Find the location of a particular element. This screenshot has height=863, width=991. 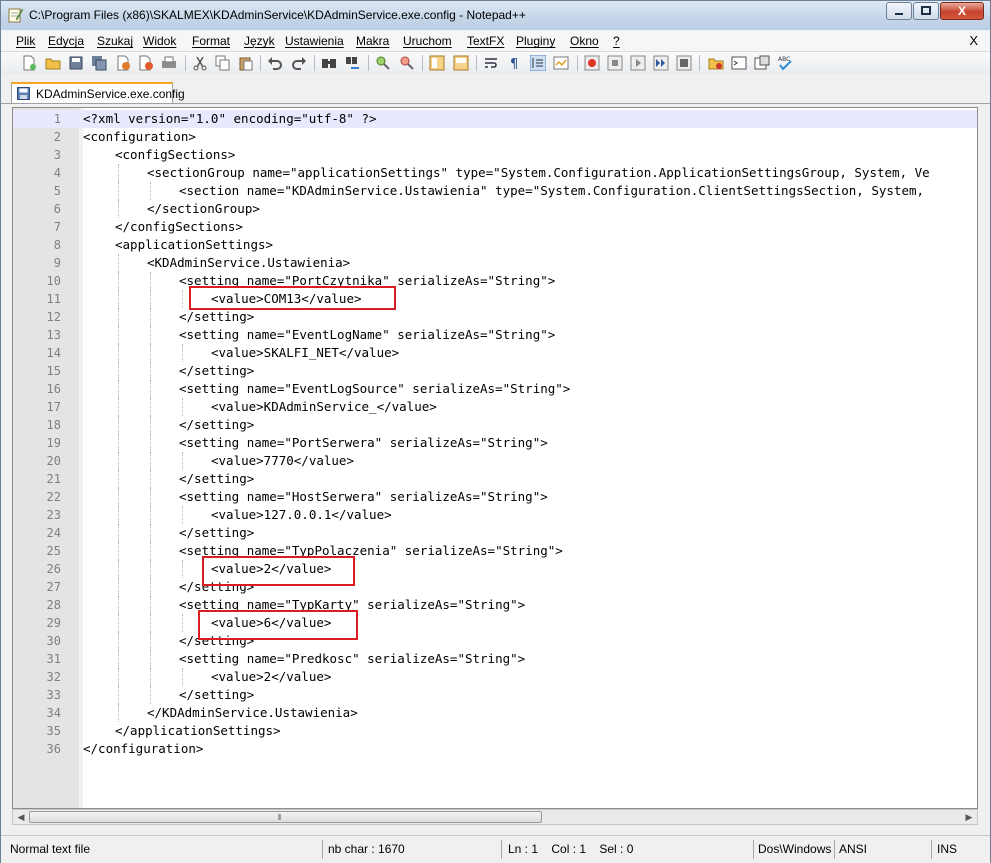

code-text: <value>2</value> is located at coordinates (271, 676).